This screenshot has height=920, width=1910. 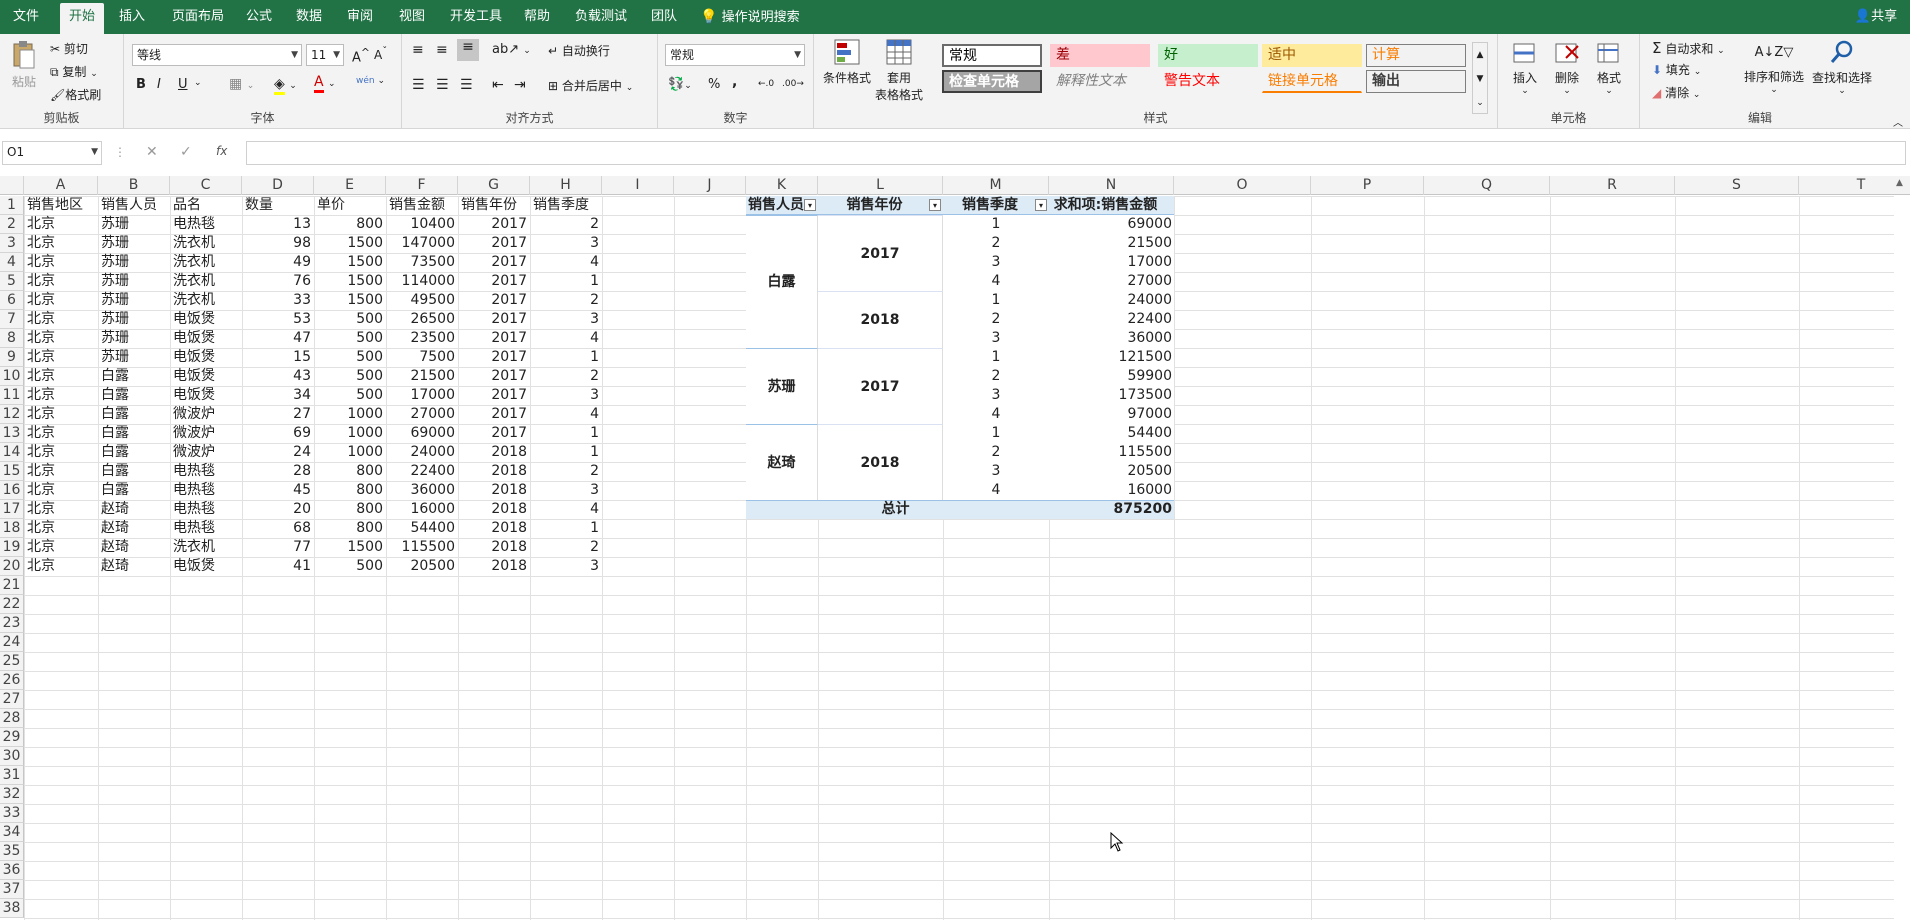 What do you see at coordinates (350, 300) in the screenshot?
I see `data-cell: 1500` at bounding box center [350, 300].